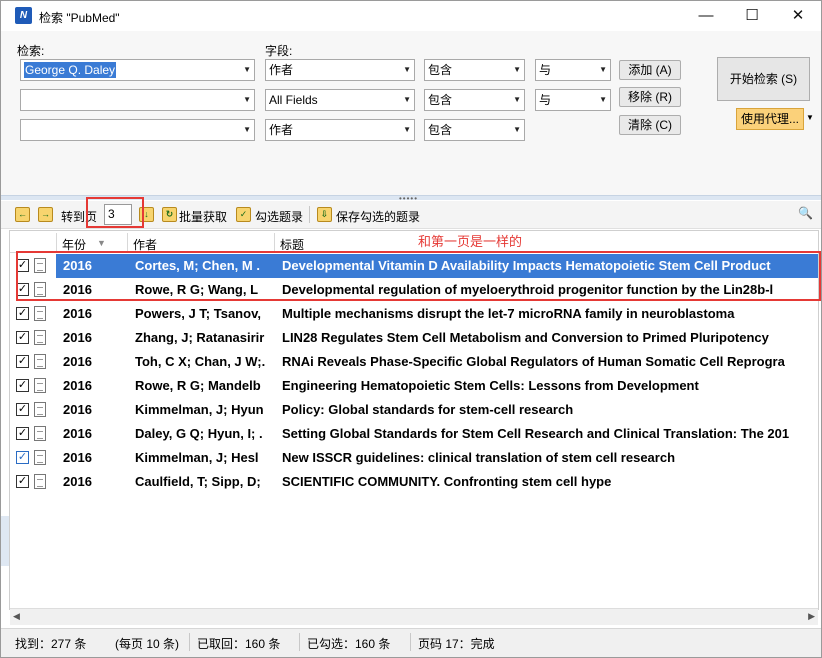 The width and height of the screenshot is (822, 658). Describe the element at coordinates (650, 70) in the screenshot. I see `add-button: 添加 (A)` at that location.